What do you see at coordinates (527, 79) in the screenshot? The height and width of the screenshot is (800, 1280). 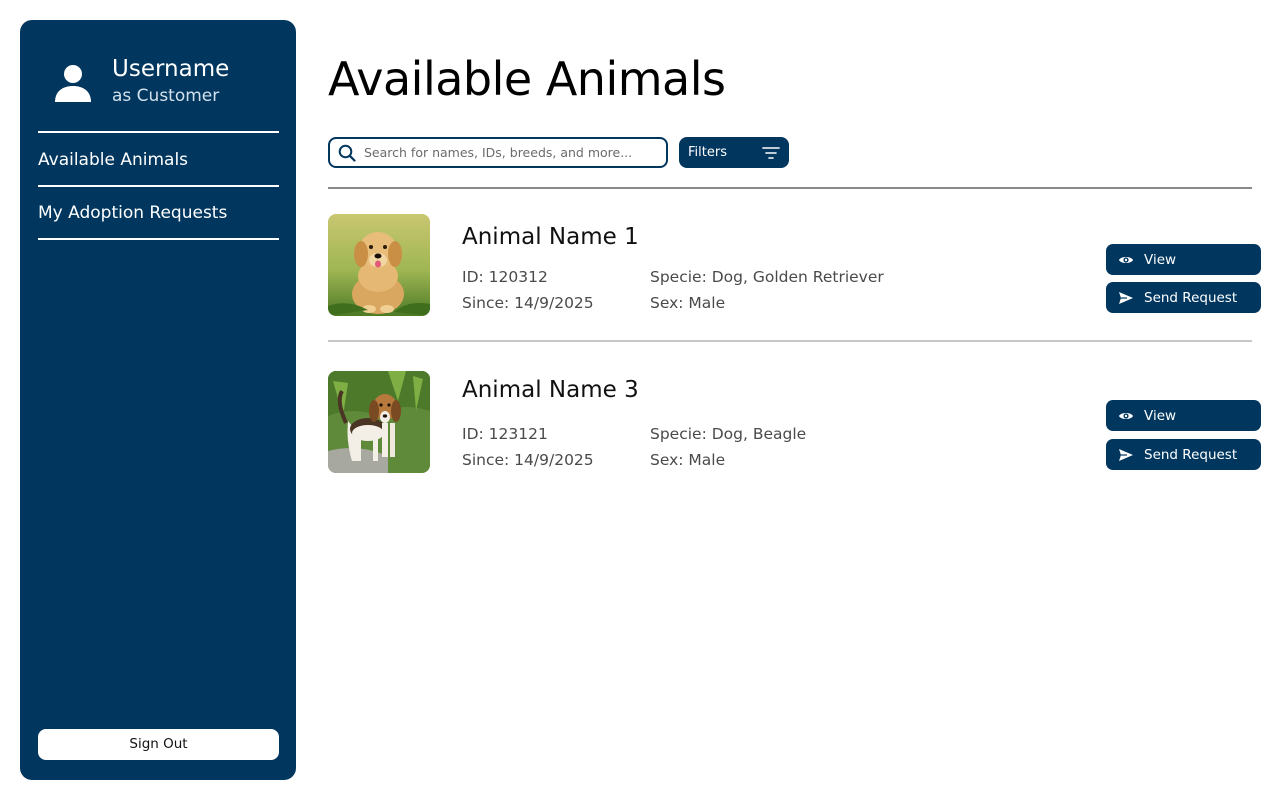 I see `page-title: Available Animals` at bounding box center [527, 79].